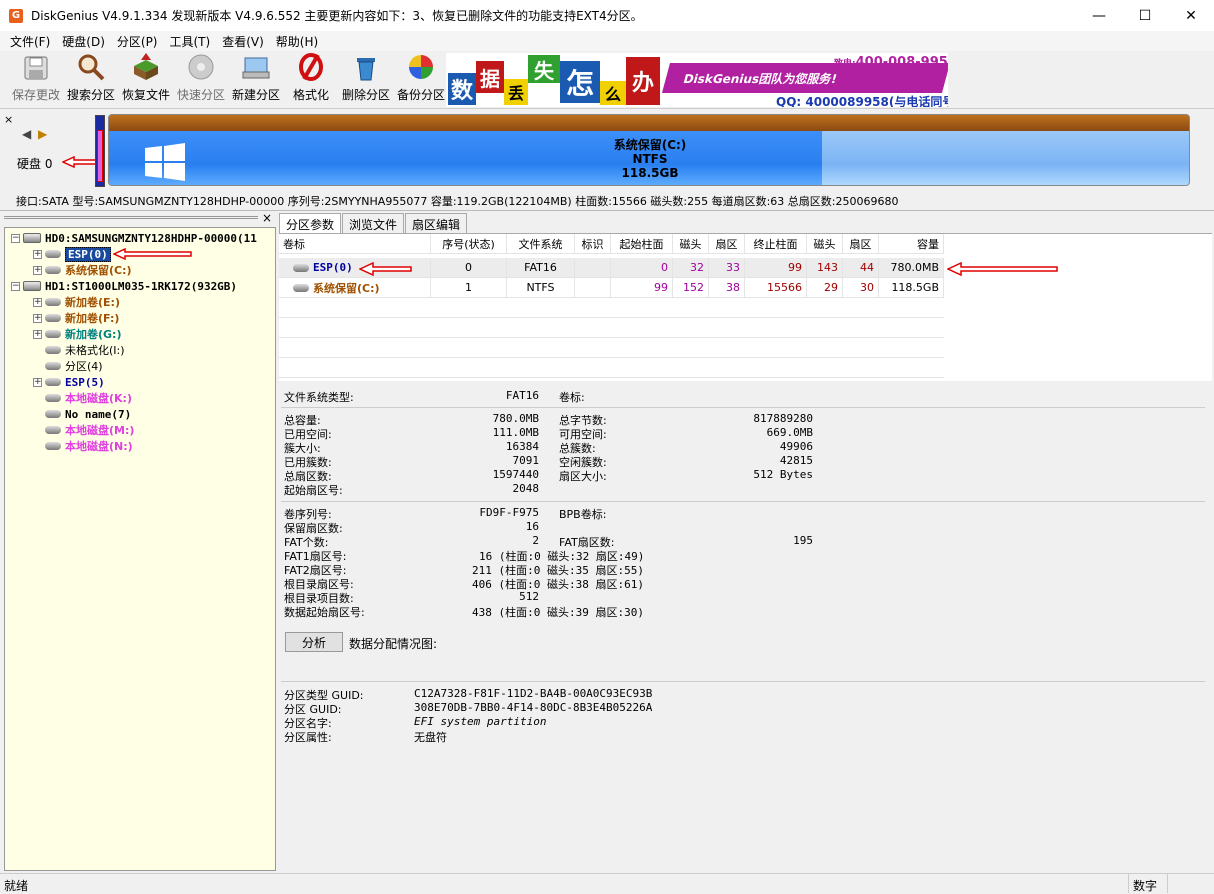 The height and width of the screenshot is (894, 1214). I want to click on prev-disk-icon: ◀, so click(26, 134).